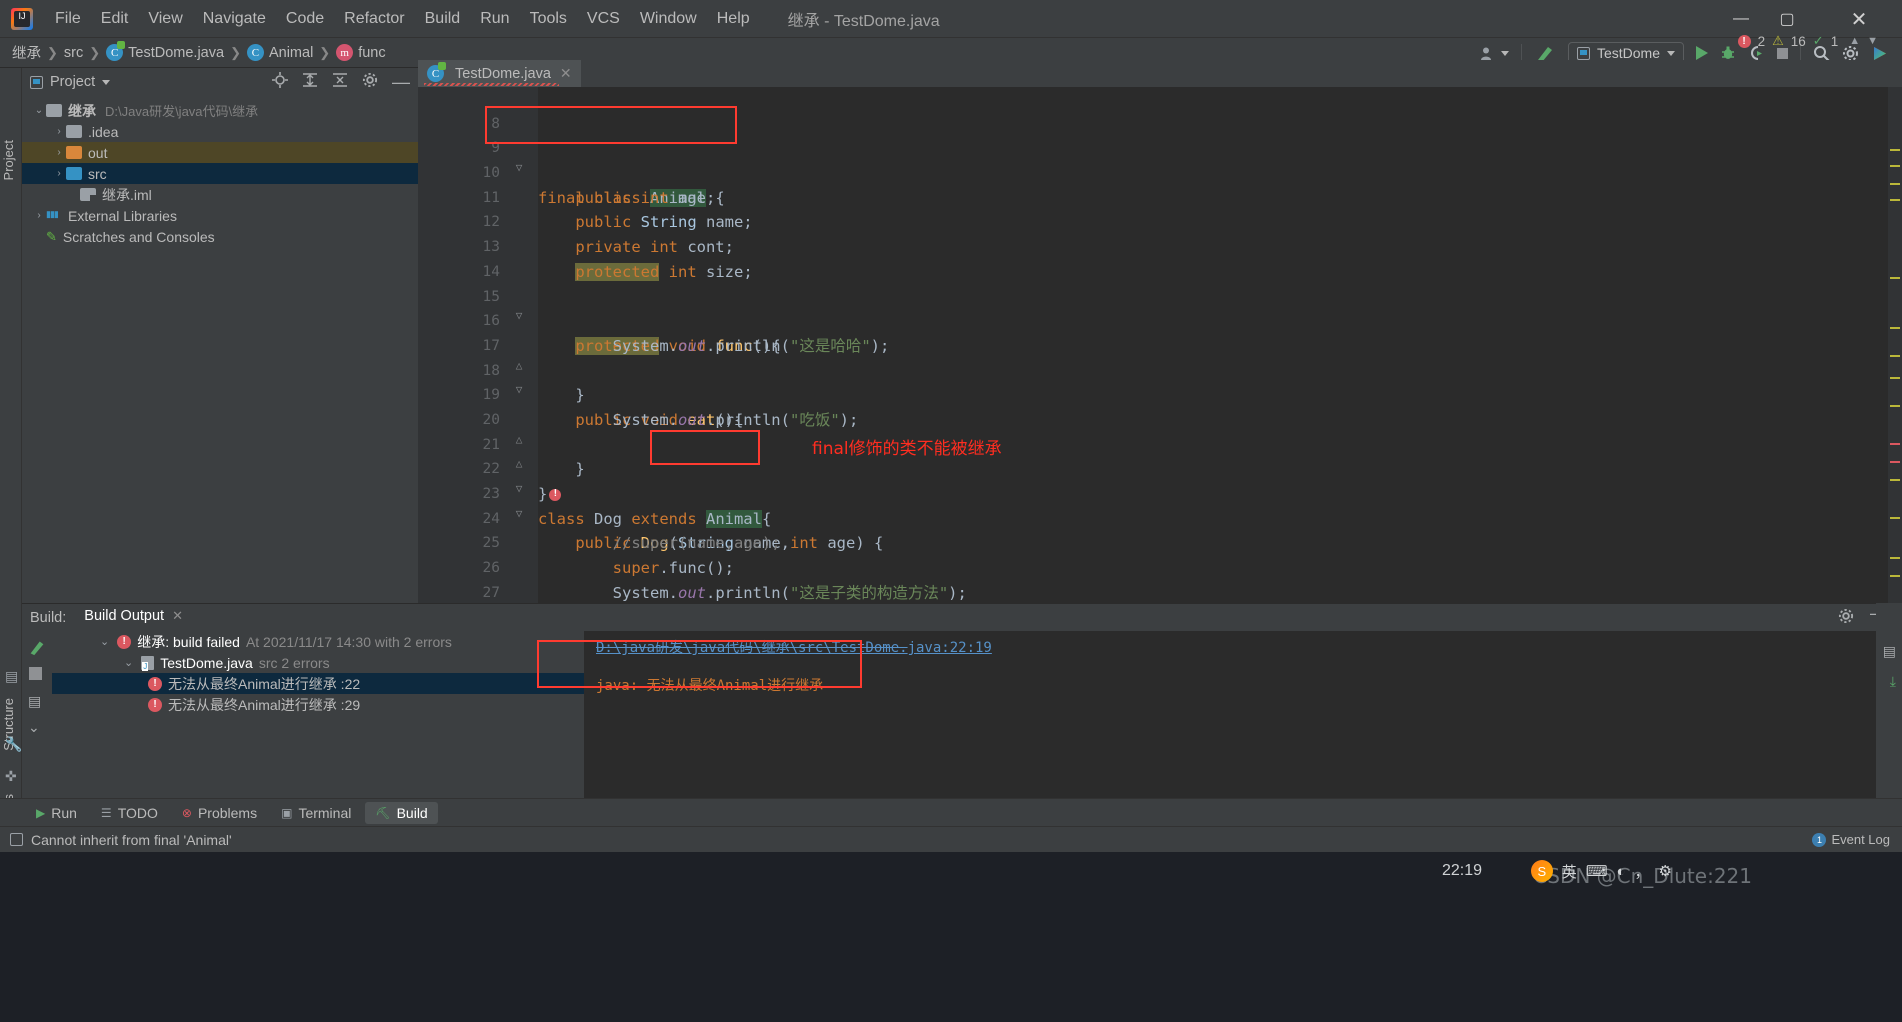 The height and width of the screenshot is (1022, 1902). I want to click on toolbox-icon: ⚙, so click(1665, 871).